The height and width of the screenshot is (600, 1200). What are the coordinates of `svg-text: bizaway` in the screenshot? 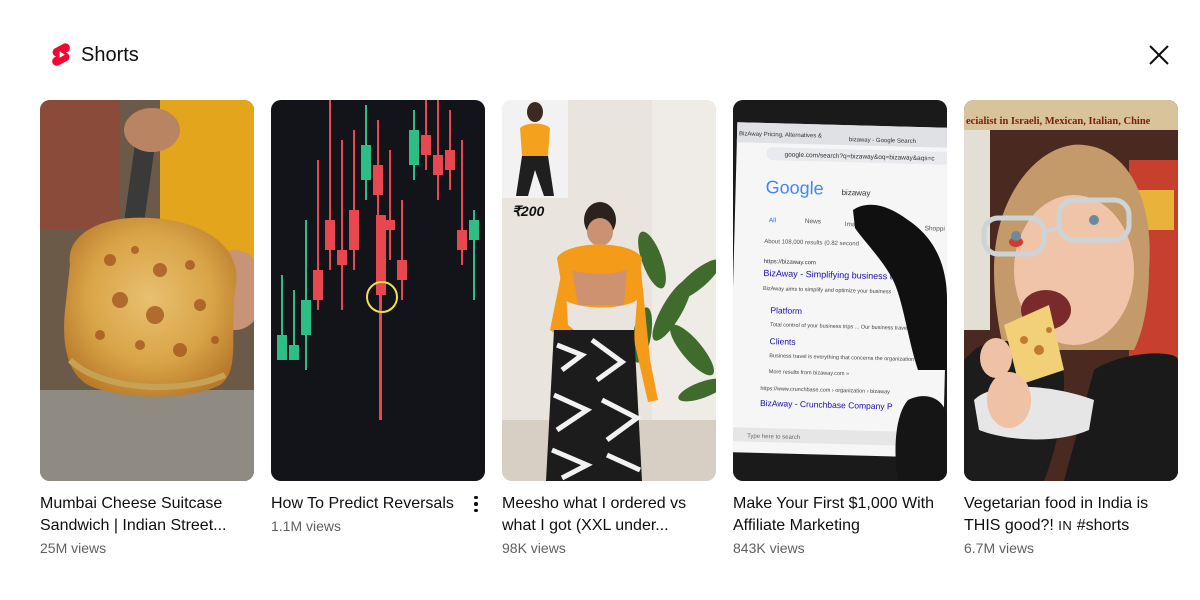 It's located at (855, 193).